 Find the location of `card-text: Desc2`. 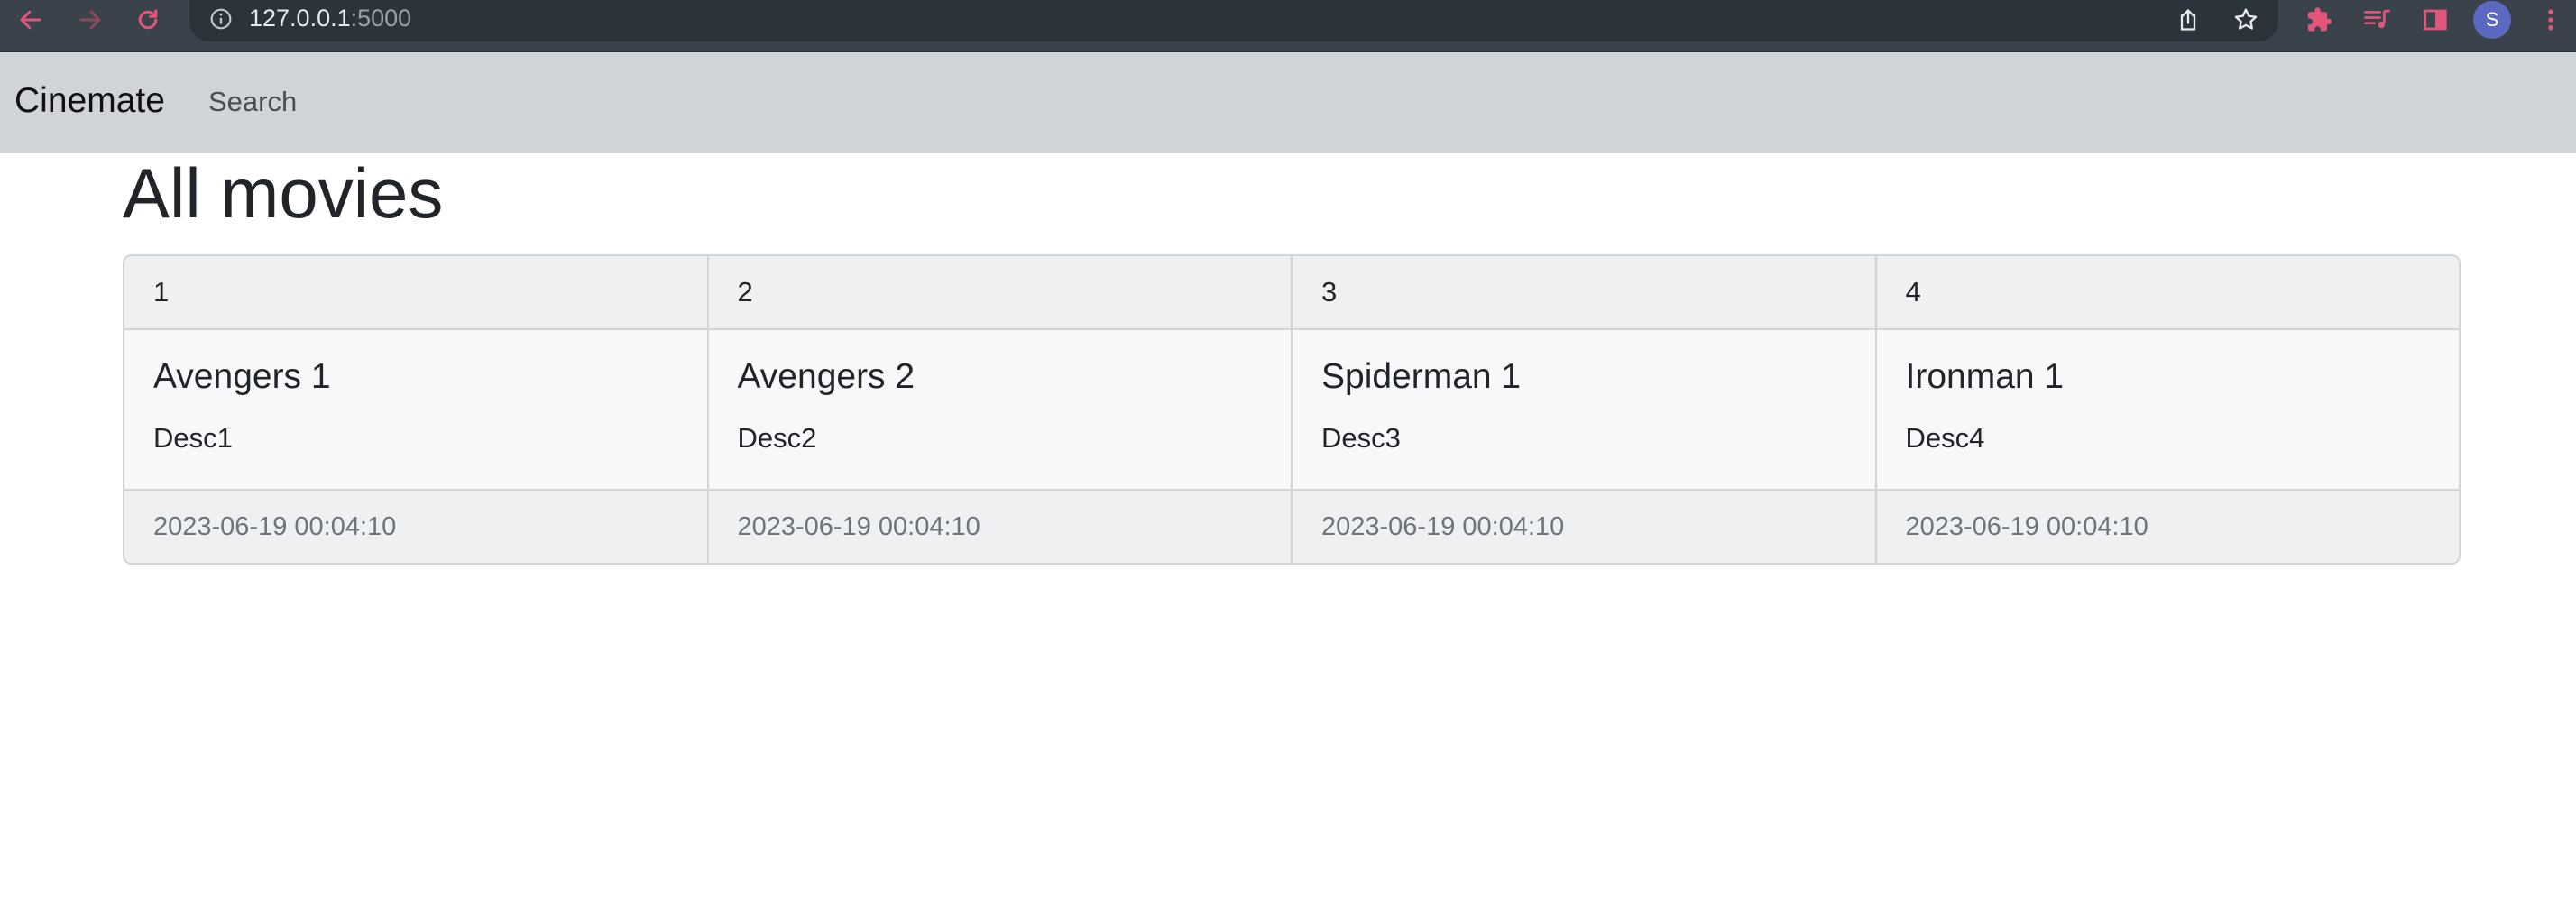

card-text: Desc2 is located at coordinates (777, 438).